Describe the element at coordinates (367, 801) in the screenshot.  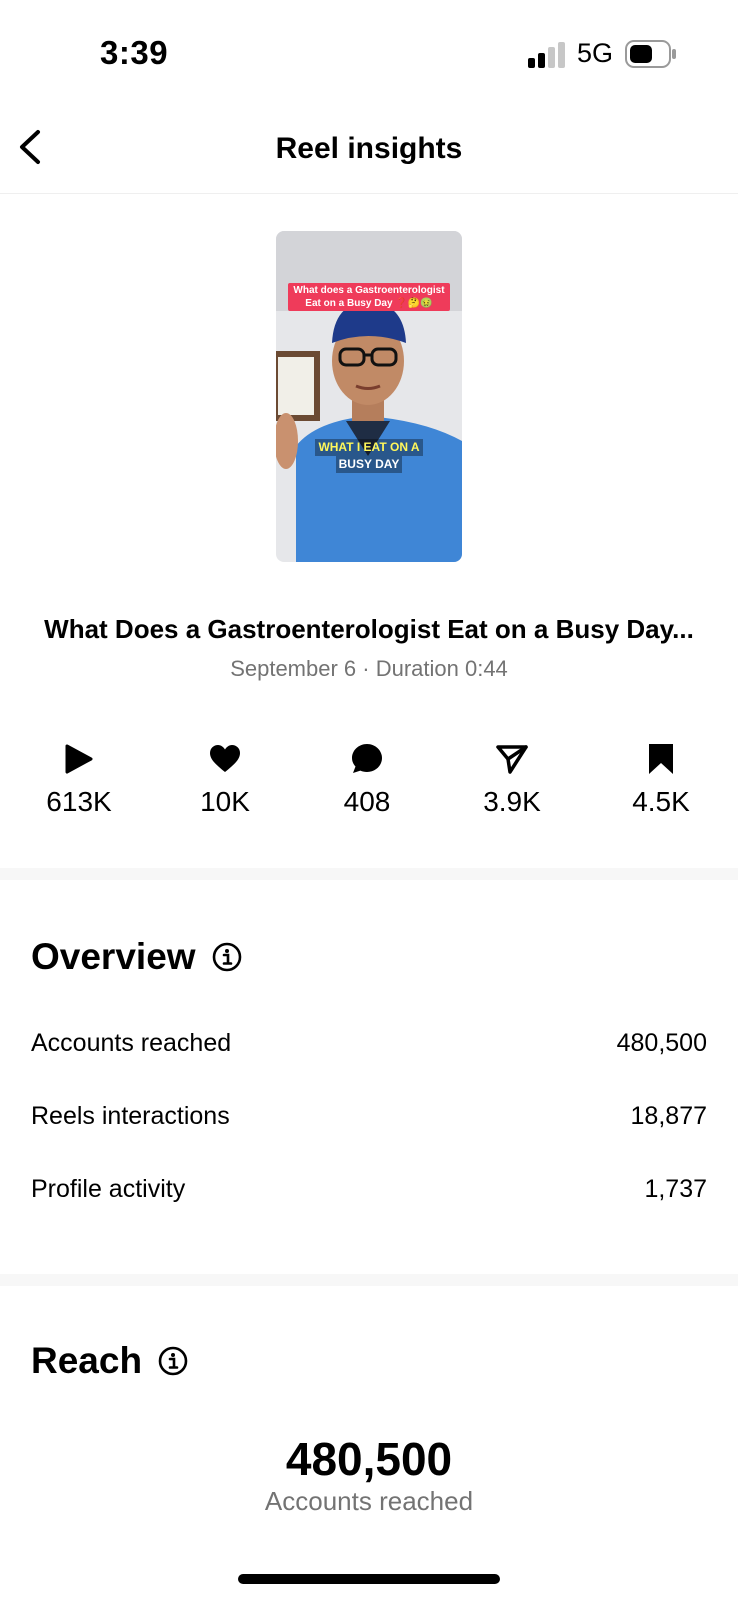
I see `stat-comments-value: 408` at that location.